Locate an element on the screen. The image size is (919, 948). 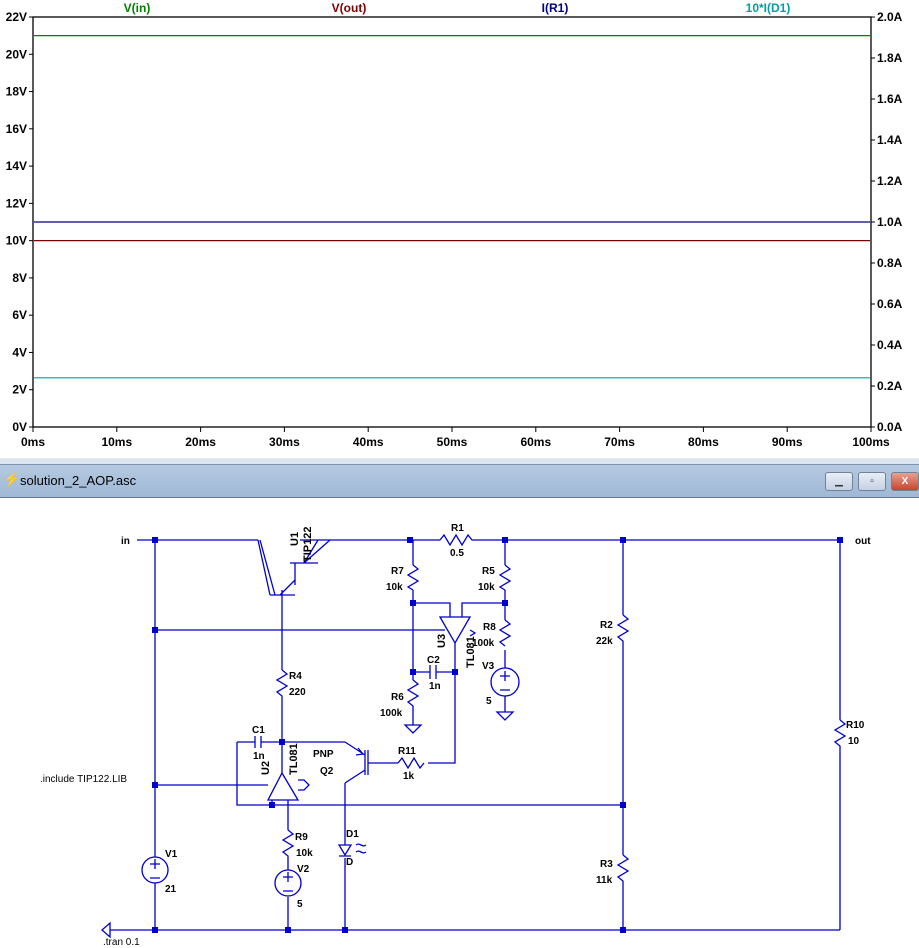
r5-value: 10k is located at coordinates (486, 587).